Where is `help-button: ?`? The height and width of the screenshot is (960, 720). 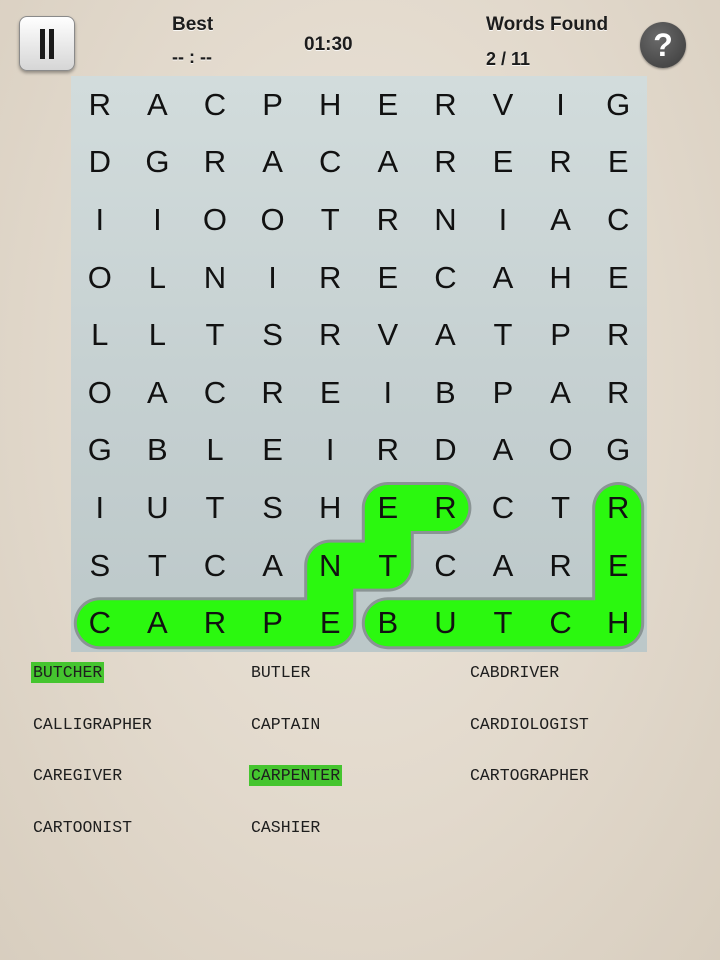
help-button: ? is located at coordinates (663, 45).